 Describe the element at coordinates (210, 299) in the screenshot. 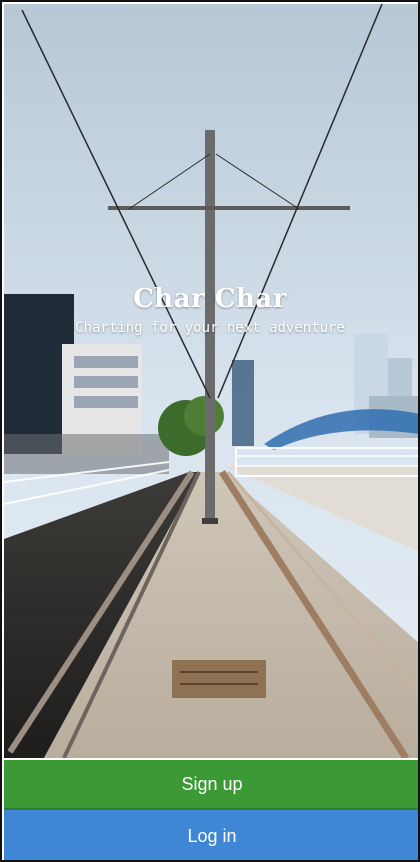

I see `app-title: Char Char` at that location.